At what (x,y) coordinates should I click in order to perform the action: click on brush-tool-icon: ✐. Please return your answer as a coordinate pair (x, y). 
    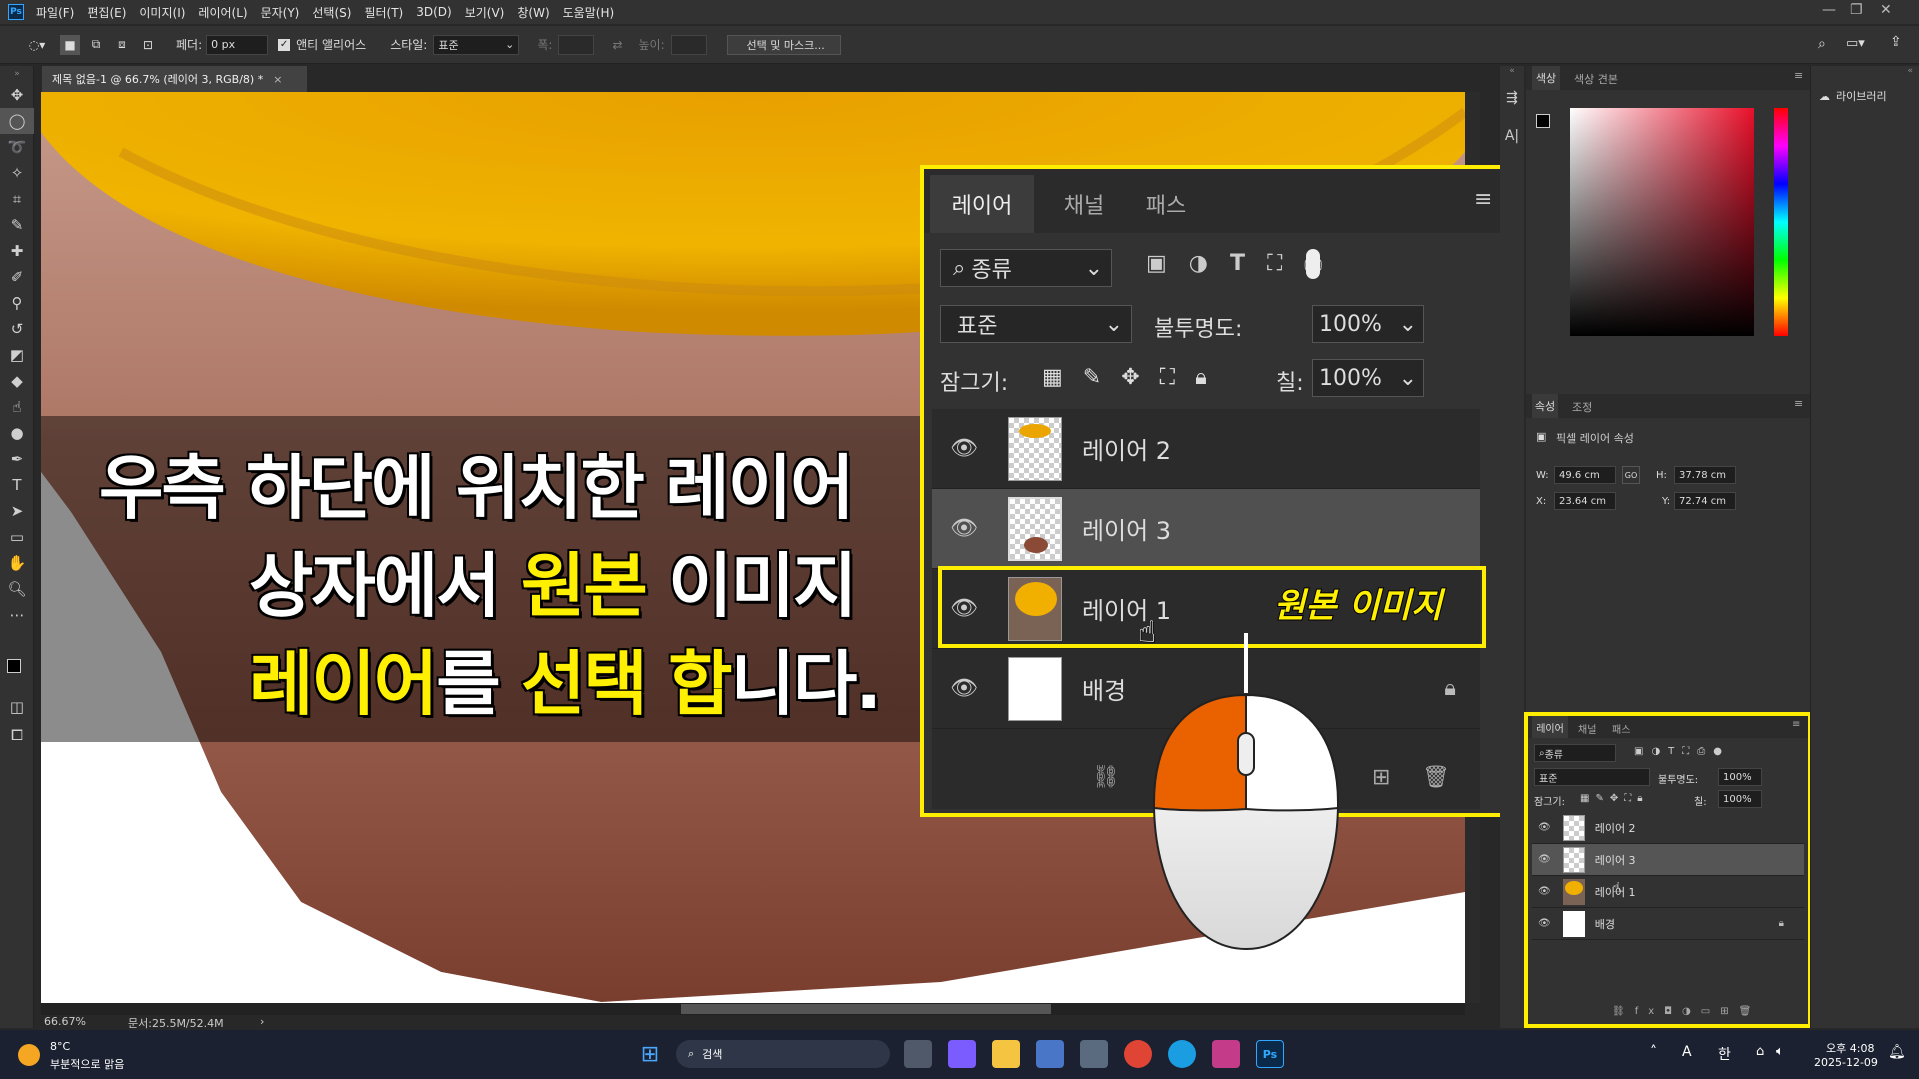
    Looking at the image, I should click on (17, 277).